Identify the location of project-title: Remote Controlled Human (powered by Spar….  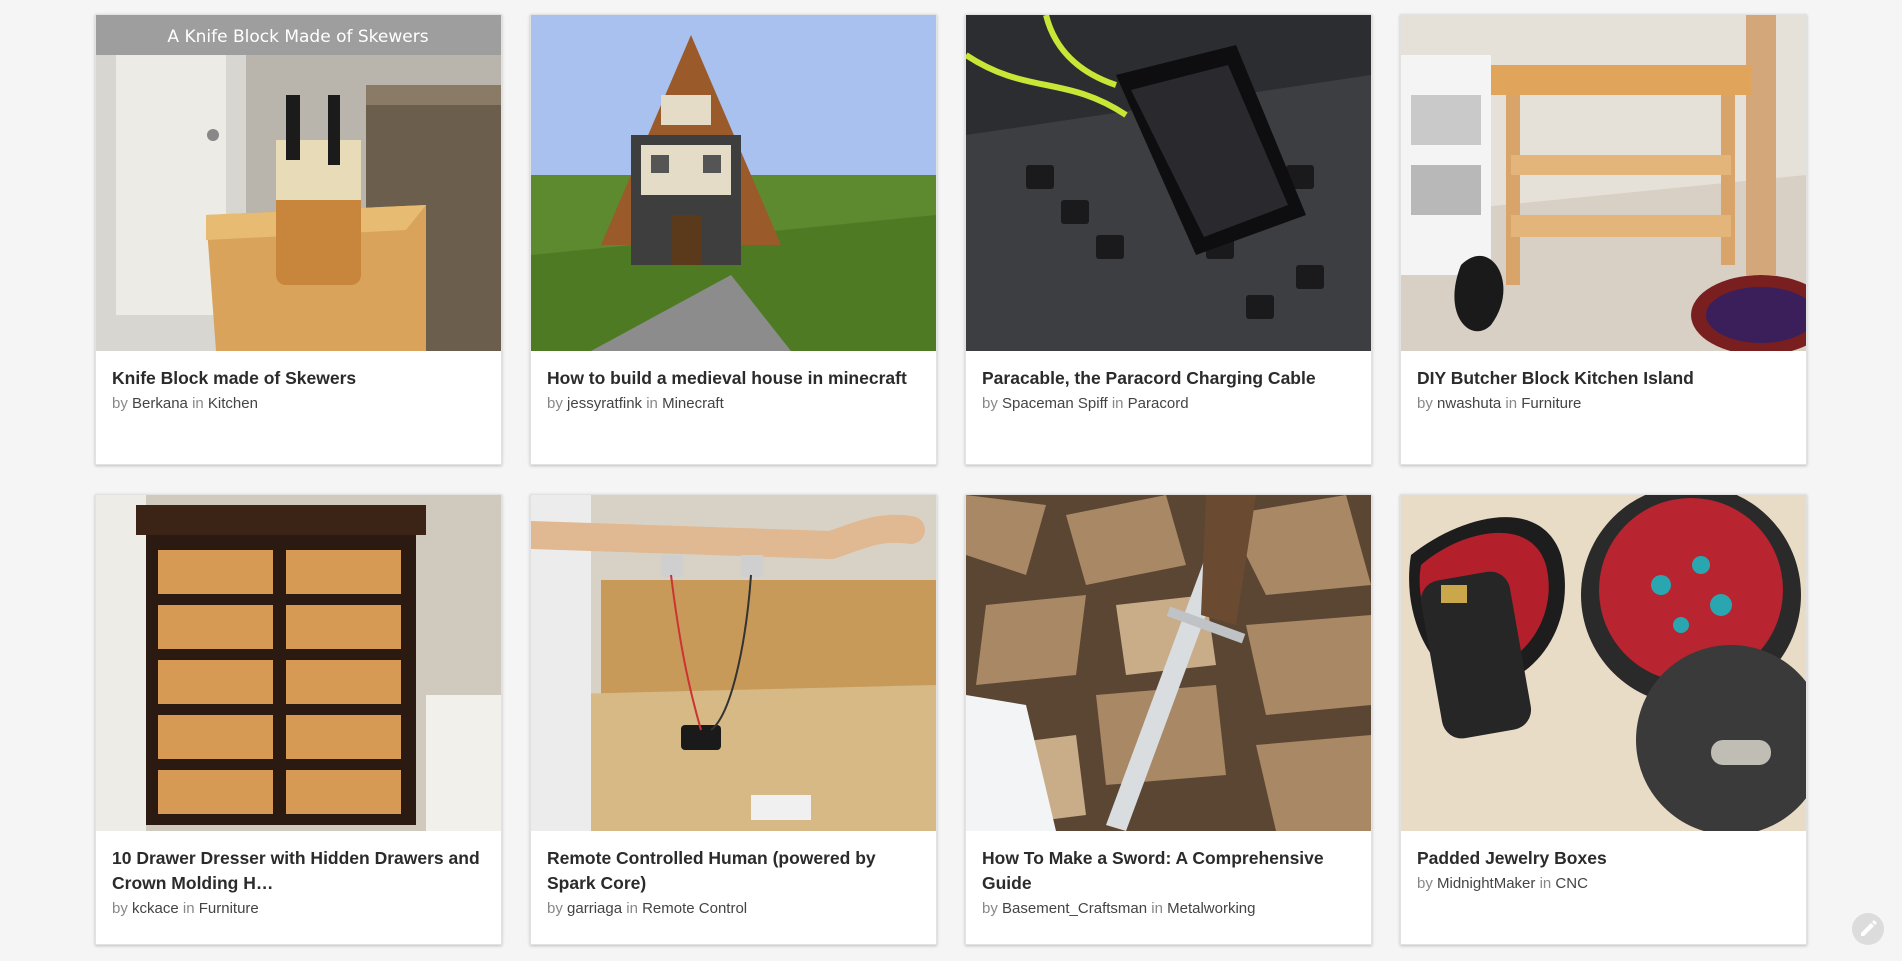
(733, 871).